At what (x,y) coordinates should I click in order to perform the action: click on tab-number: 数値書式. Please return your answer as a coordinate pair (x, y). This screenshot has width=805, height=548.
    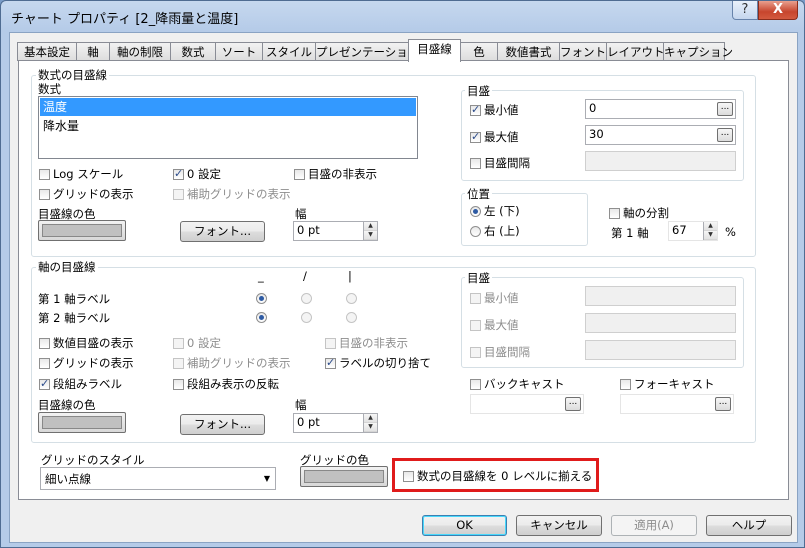
    Looking at the image, I should click on (528, 51).